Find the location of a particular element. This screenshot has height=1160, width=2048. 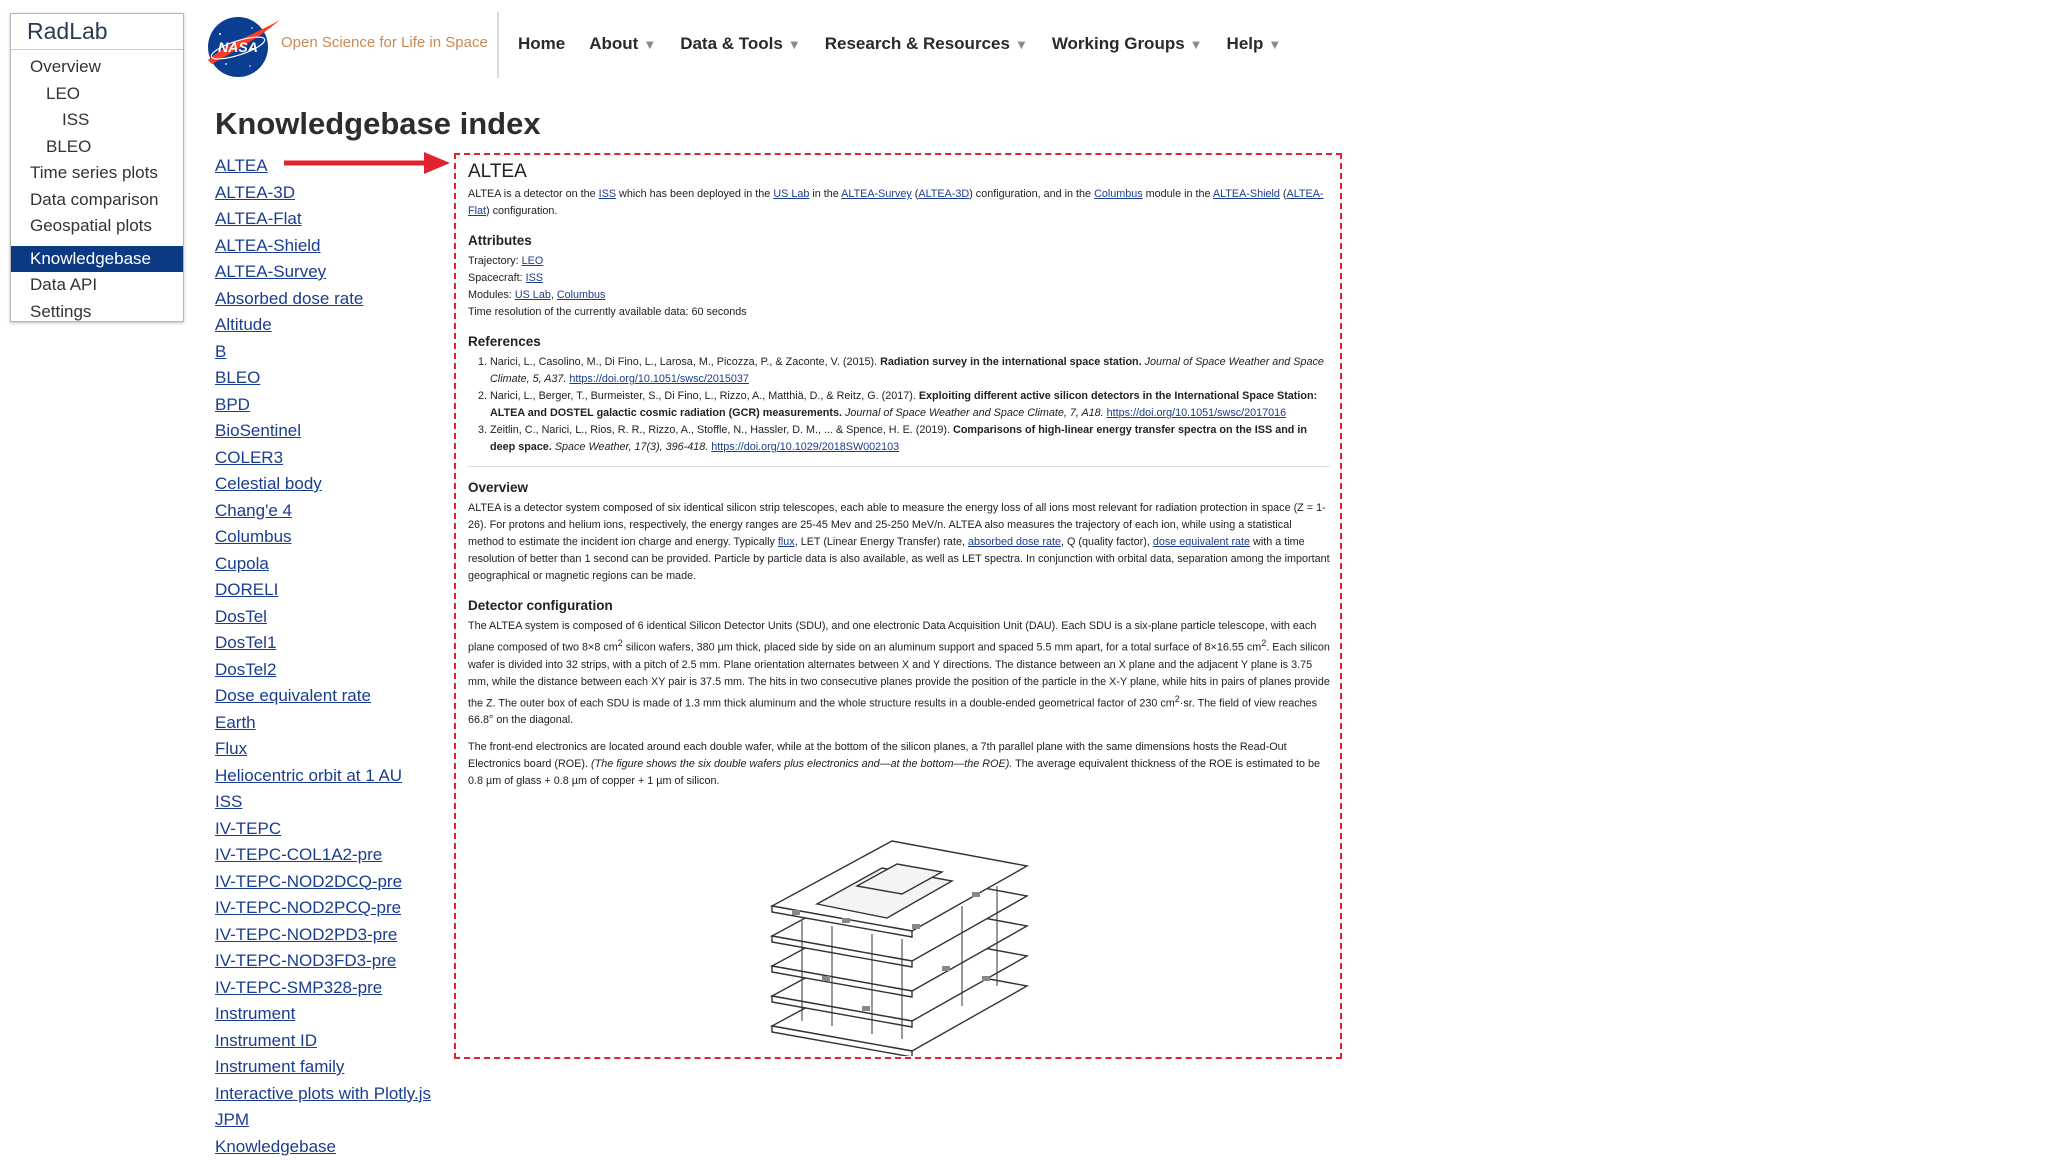

nav-leo: LEO is located at coordinates (97, 94).